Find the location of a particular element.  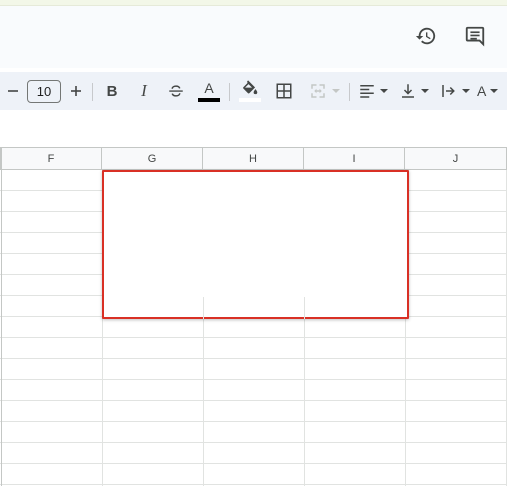

app-header is located at coordinates (253, 37).